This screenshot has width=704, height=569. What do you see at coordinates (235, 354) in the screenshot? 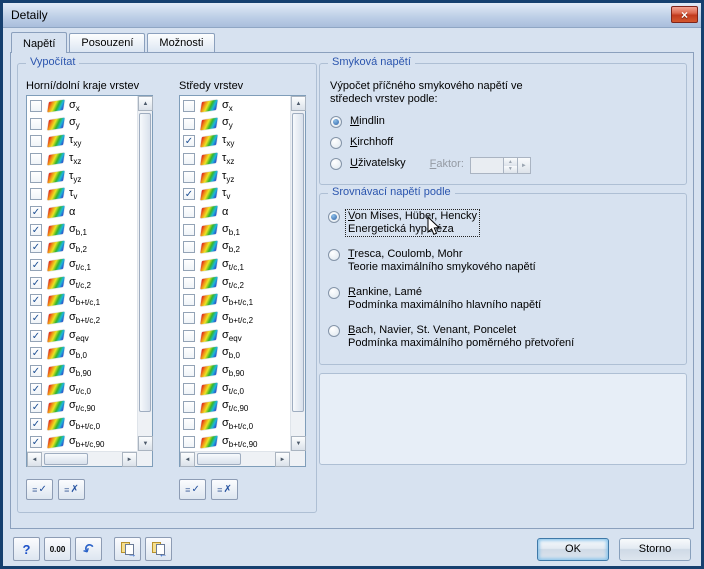
I see `stress-item: σb,0` at bounding box center [235, 354].